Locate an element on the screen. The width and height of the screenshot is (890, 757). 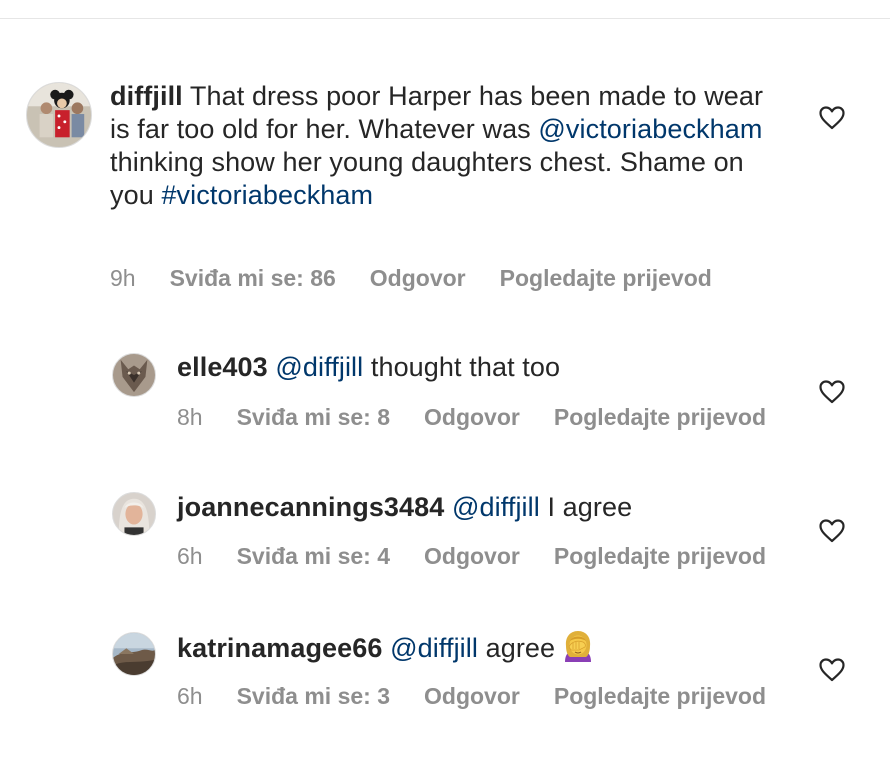
likes-count: Sviđa mi se: 86 is located at coordinates (253, 278).